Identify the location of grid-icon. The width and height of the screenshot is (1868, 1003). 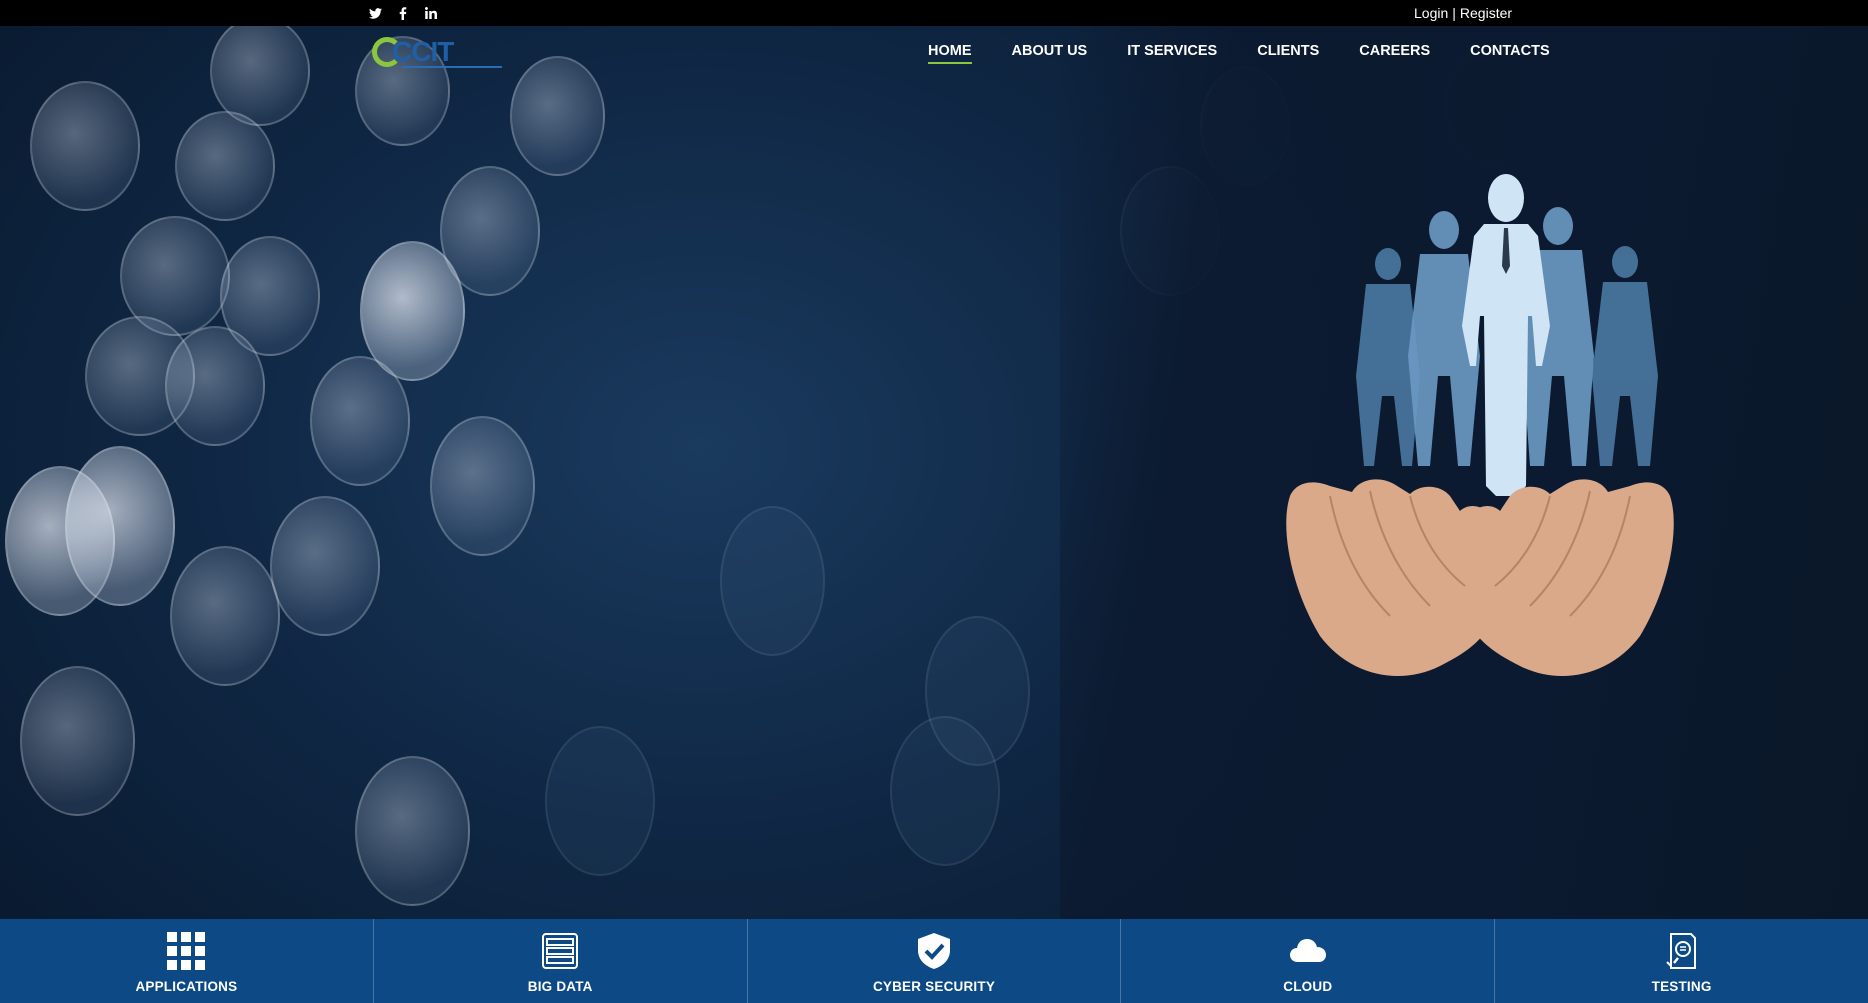
(186, 951).